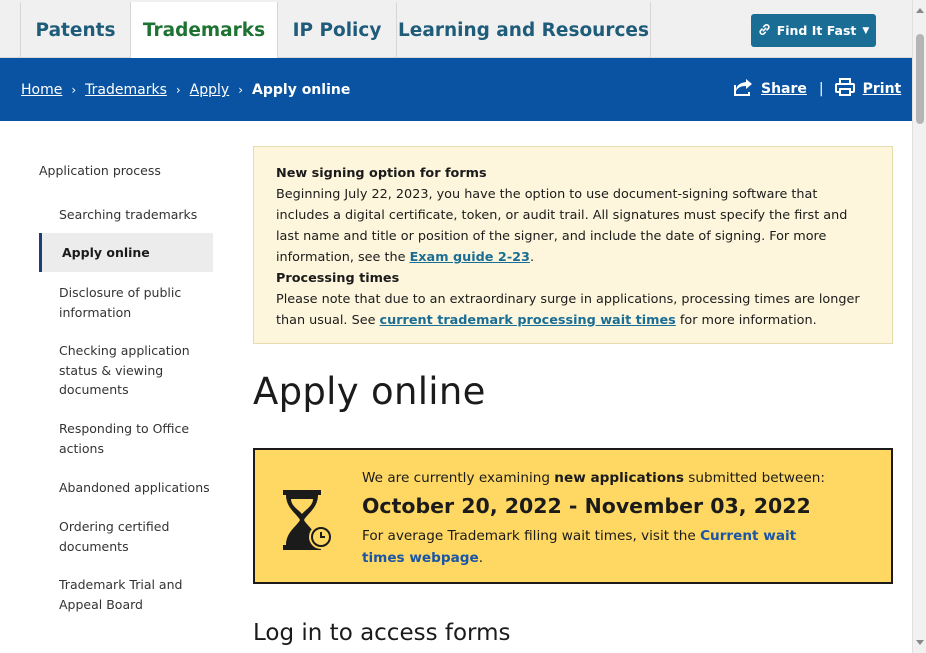 This screenshot has width=926, height=653. What do you see at coordinates (586, 506) in the screenshot?
I see `examination-dates: October 20, 2022 - November 03, 2022` at bounding box center [586, 506].